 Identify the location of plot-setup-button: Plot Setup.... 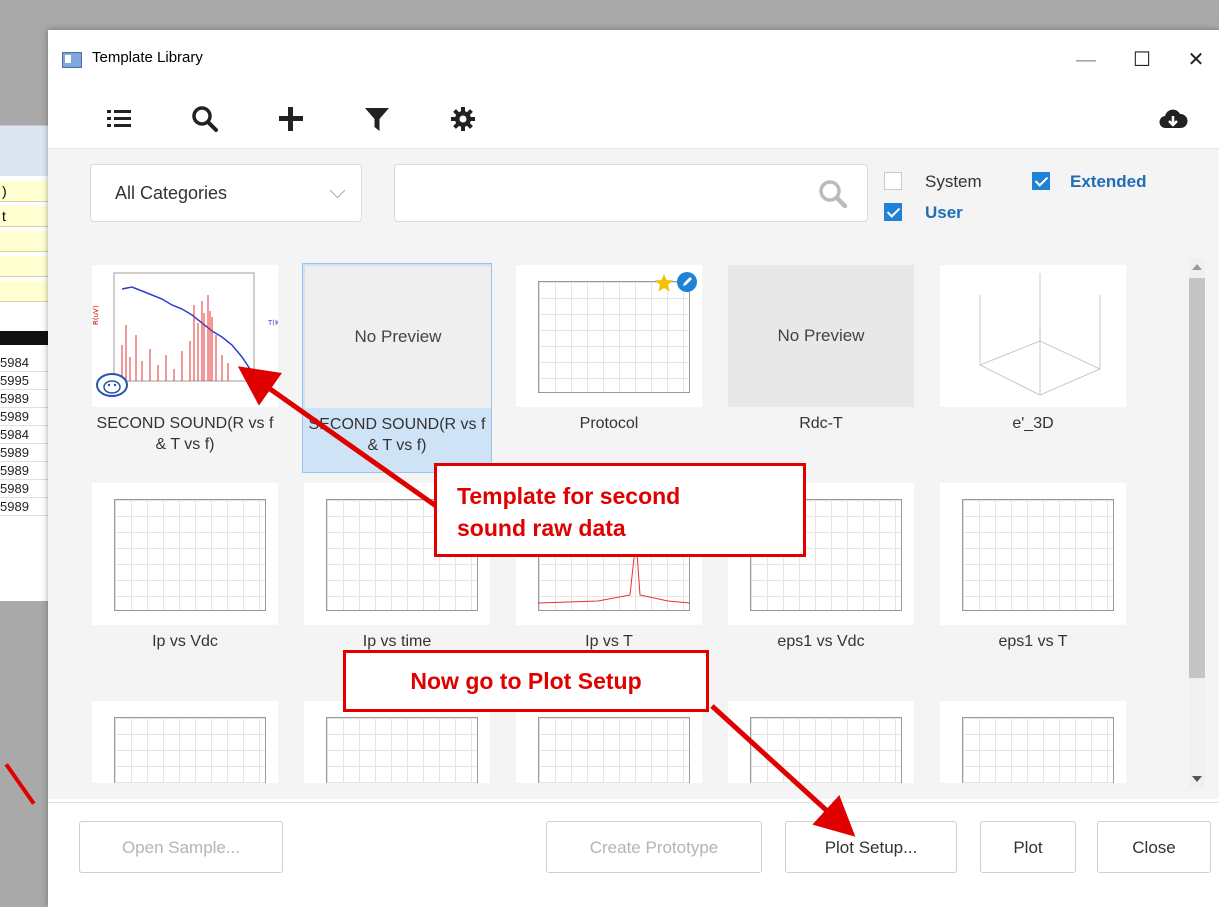
(871, 847).